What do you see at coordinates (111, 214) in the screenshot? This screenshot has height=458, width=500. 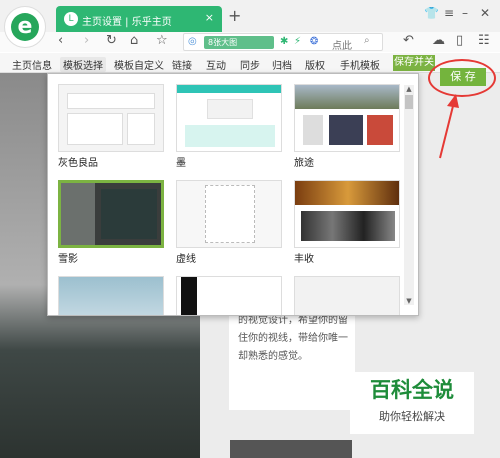 I see `template-thumbnail-selected` at bounding box center [111, 214].